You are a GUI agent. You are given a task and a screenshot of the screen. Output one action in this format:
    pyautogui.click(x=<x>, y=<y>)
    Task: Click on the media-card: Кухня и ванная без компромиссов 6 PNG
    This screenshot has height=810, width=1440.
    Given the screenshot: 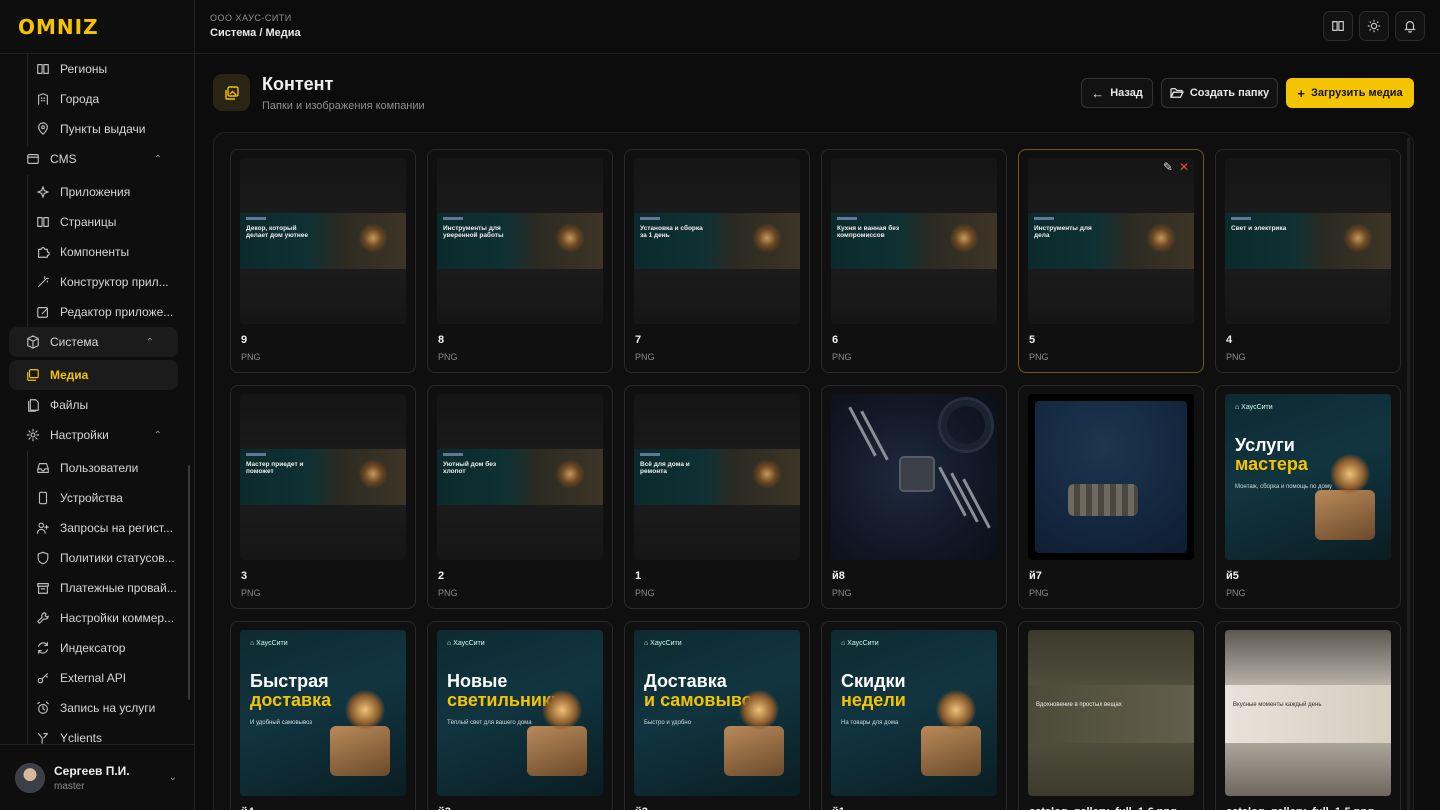 What is the action you would take?
    pyautogui.click(x=914, y=261)
    